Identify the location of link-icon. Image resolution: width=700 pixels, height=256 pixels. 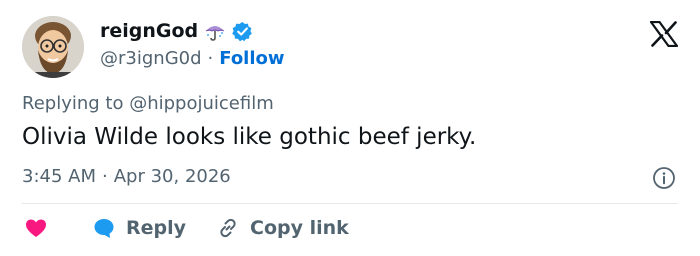
(228, 228).